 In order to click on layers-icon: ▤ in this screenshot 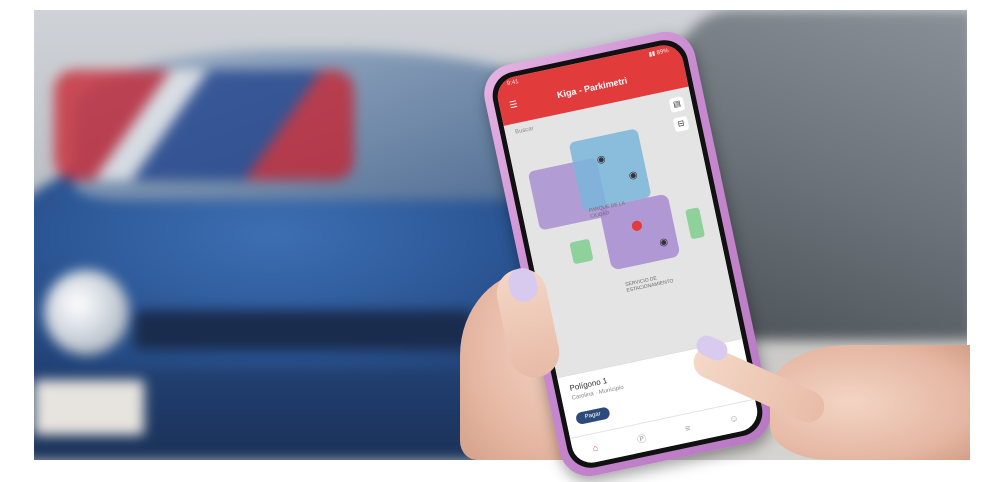, I will do `click(677, 104)`.